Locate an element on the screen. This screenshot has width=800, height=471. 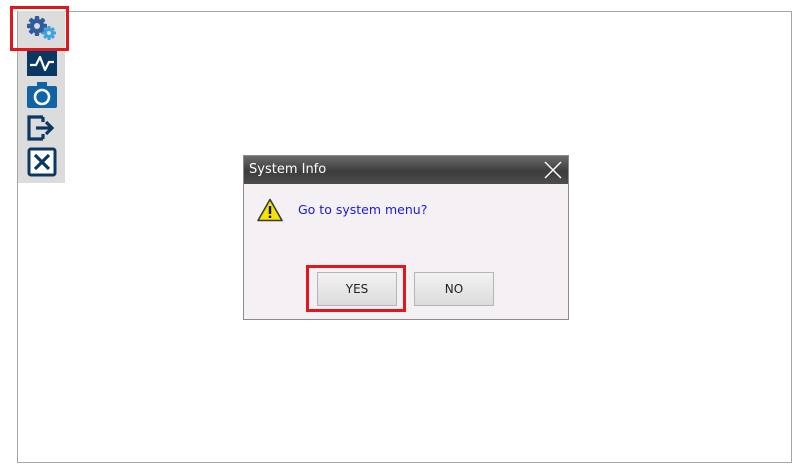
settings-gears-icon is located at coordinates (41, 28).